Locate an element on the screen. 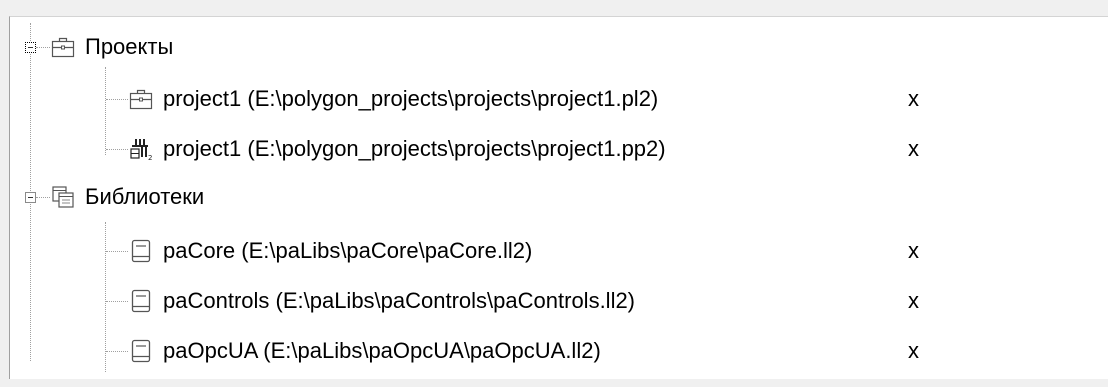  tree-group-libraries: Библиотеки is located at coordinates (127, 197).